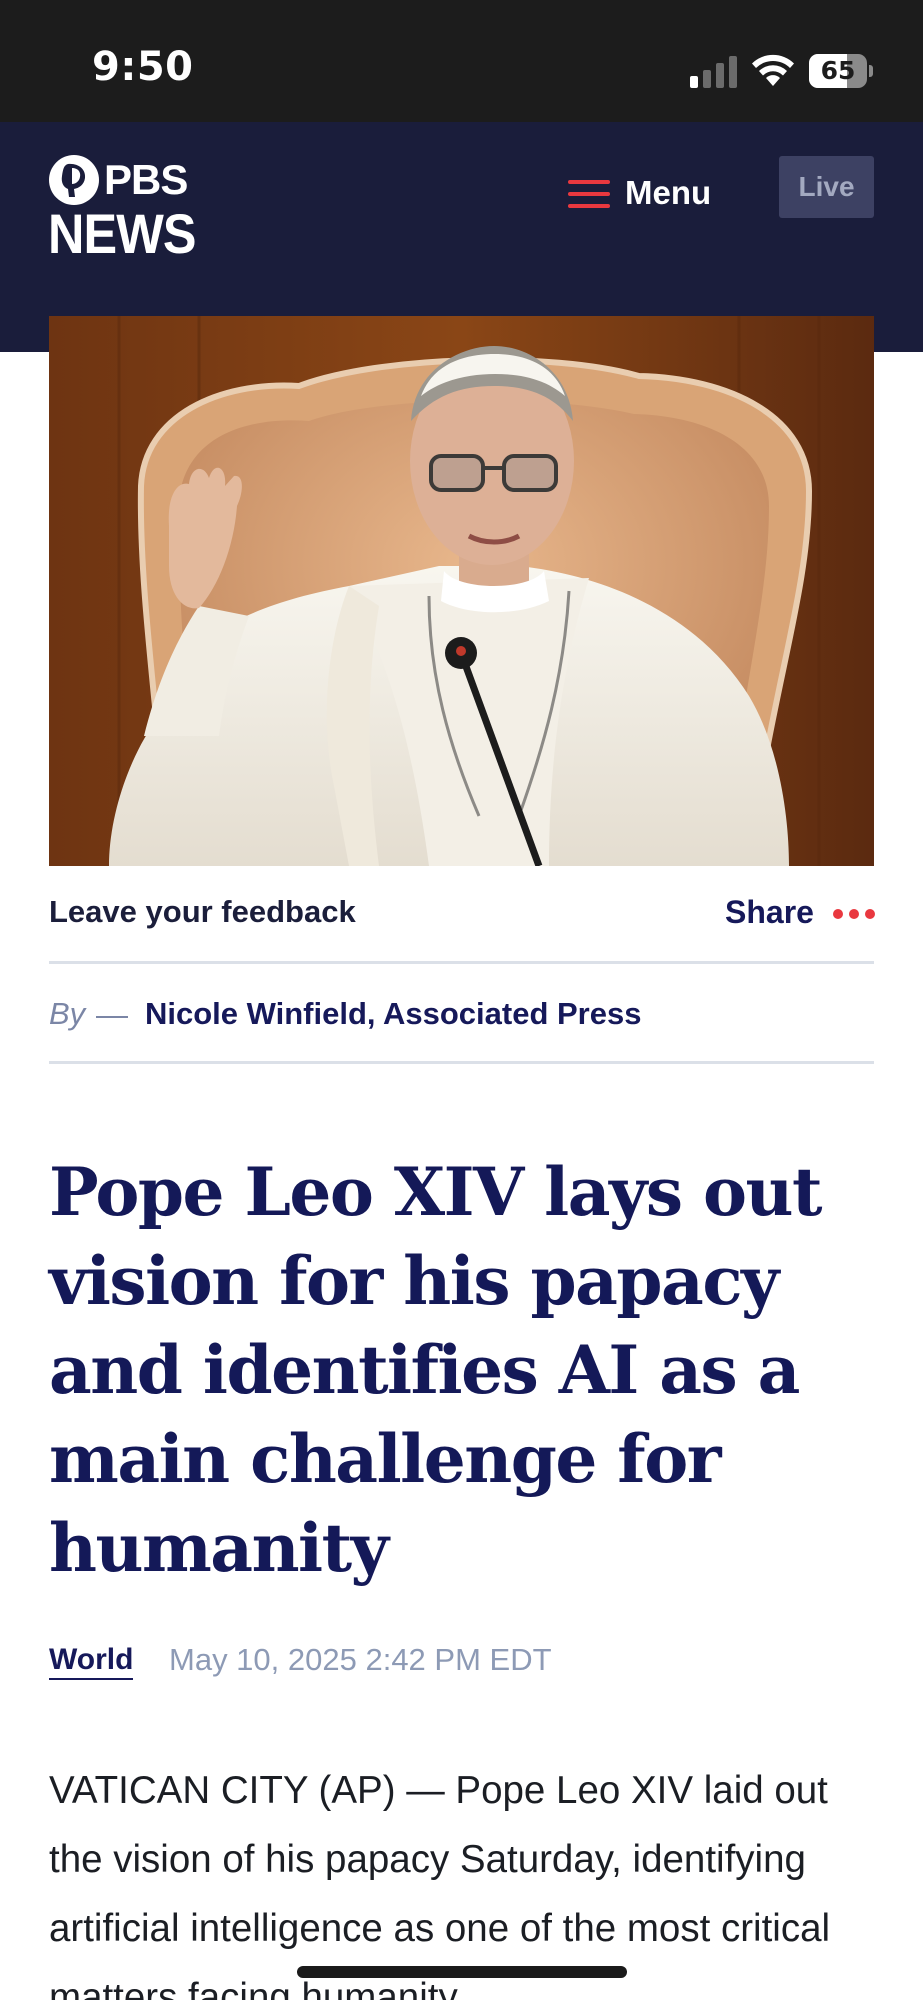  I want to click on cellular-signal-icon, so click(713, 72).